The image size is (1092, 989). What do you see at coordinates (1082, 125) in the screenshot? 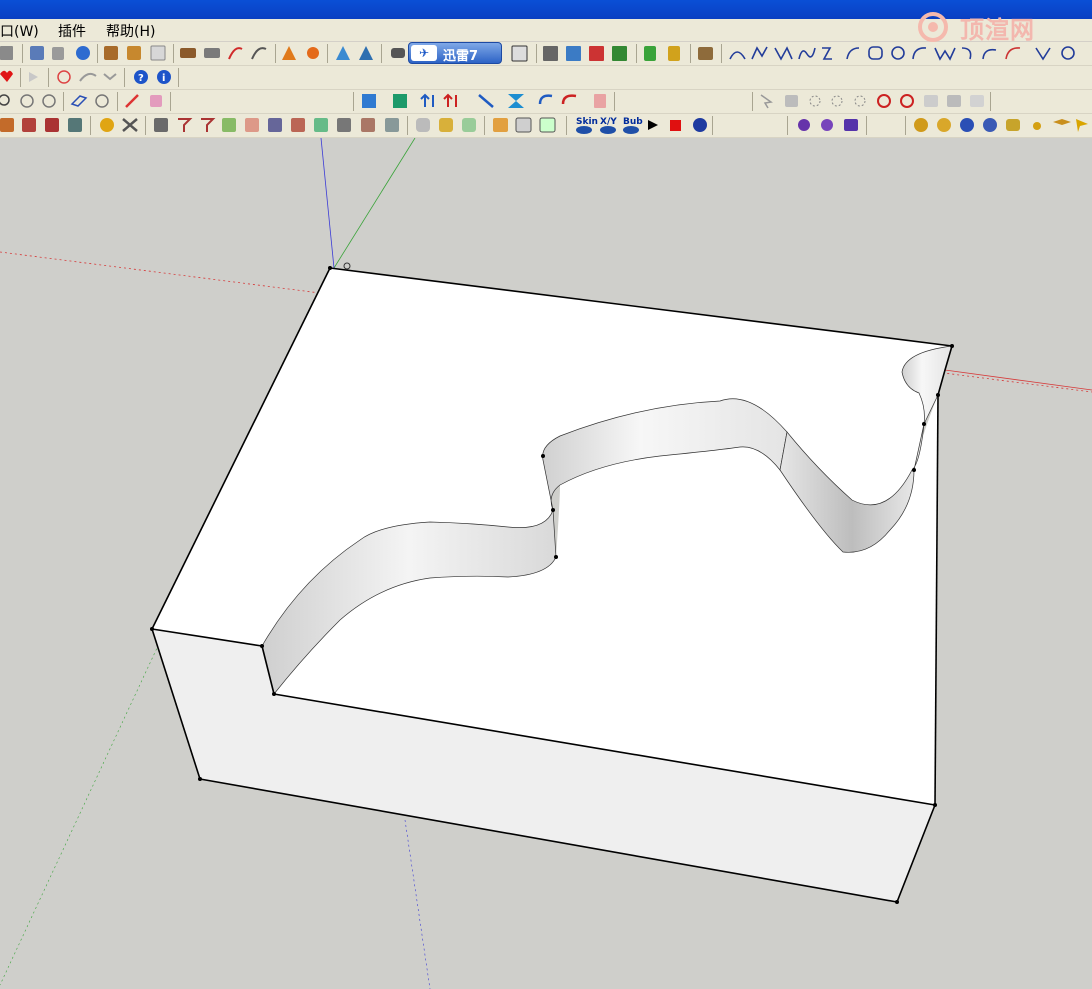
I see `pointer-icon` at bounding box center [1082, 125].